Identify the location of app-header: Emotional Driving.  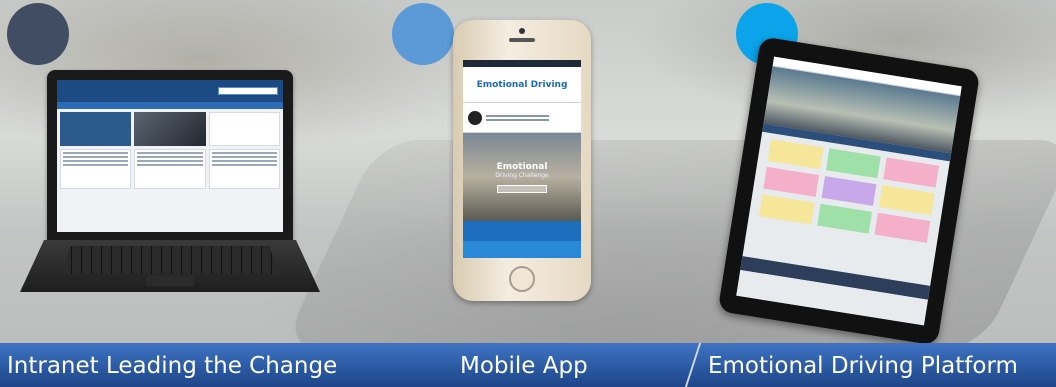
(522, 85).